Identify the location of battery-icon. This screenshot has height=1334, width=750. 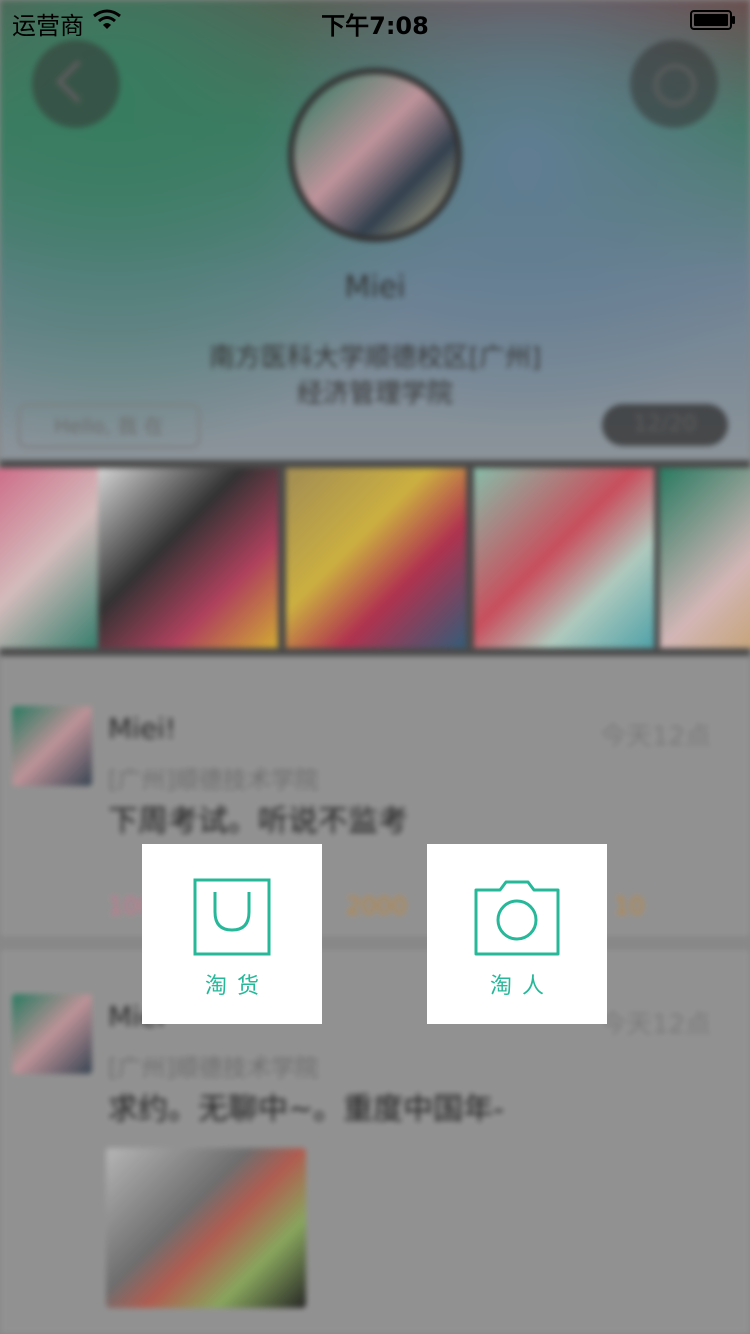
(712, 20).